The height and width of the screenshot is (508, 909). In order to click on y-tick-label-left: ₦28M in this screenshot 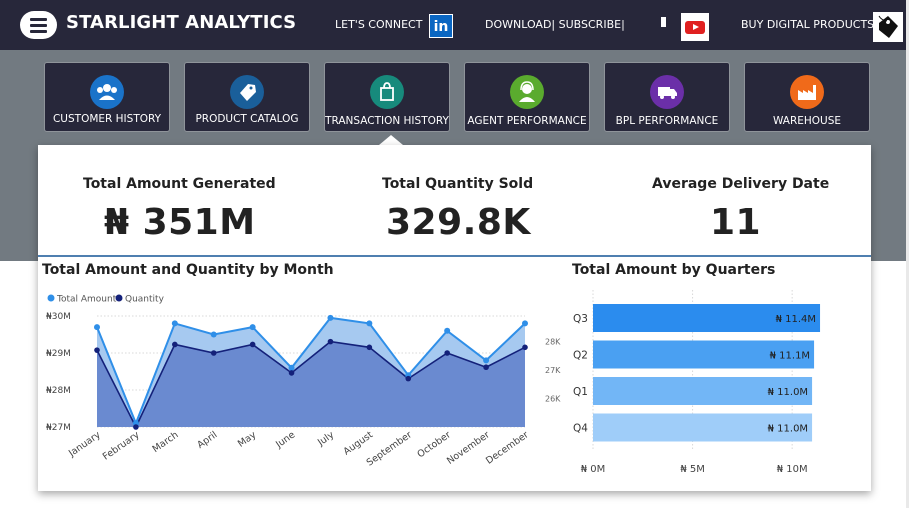, I will do `click(58, 391)`.